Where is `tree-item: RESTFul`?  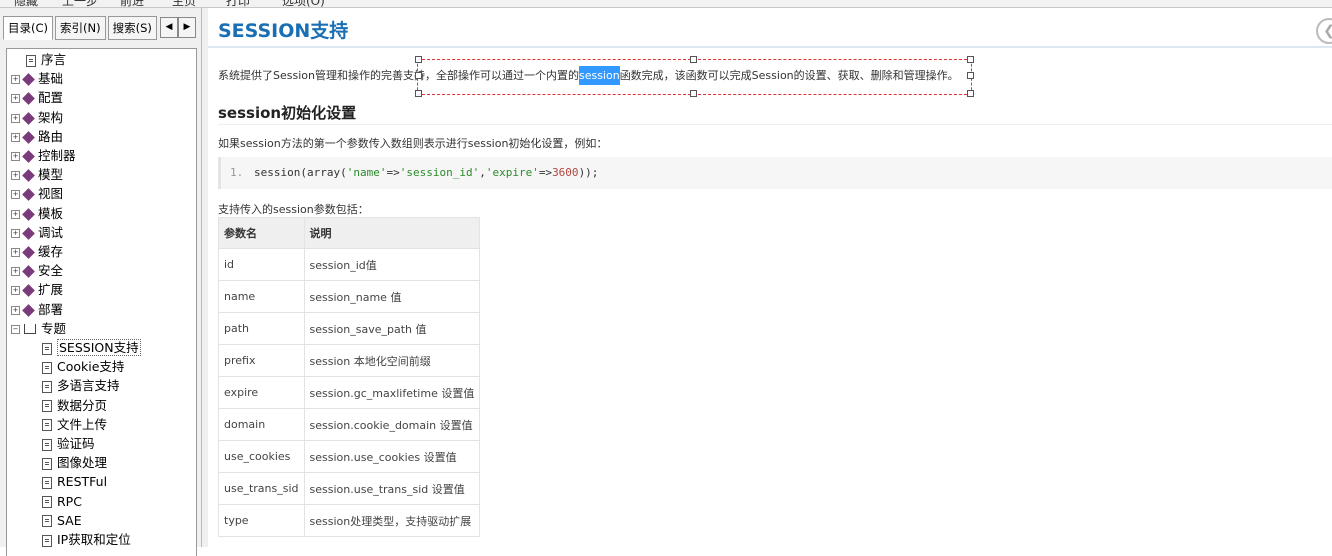
tree-item: RESTFul is located at coordinates (74, 481).